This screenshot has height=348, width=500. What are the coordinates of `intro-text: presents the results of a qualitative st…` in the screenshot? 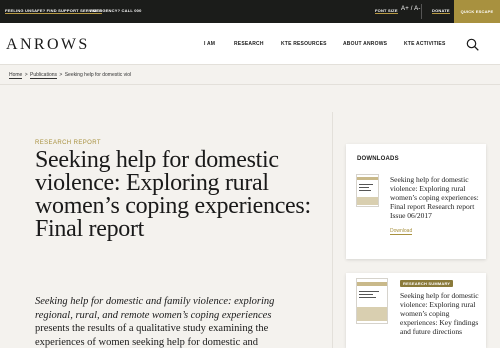 It's located at (152, 335).